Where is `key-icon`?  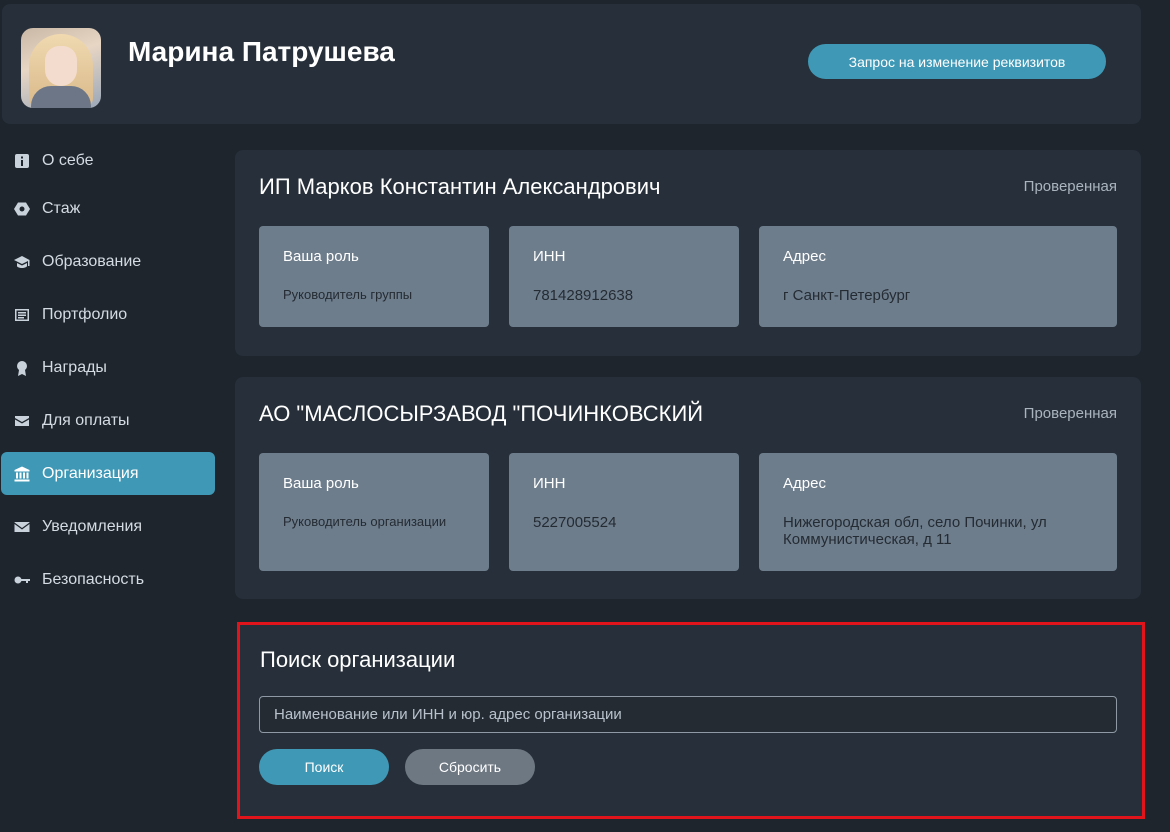 key-icon is located at coordinates (22, 580).